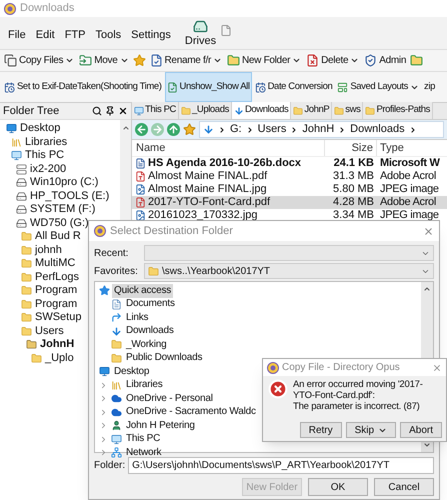 Image resolution: width=447 pixels, height=500 pixels. What do you see at coordinates (116, 271) in the screenshot?
I see `field-label: Favorites:` at bounding box center [116, 271].